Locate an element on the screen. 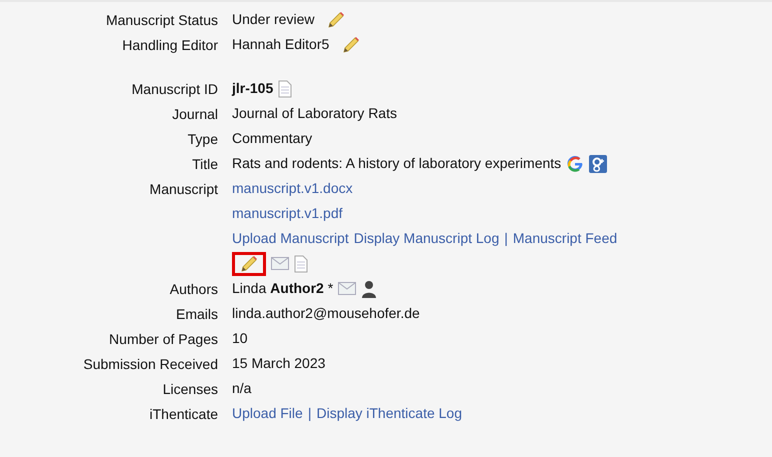 The width and height of the screenshot is (772, 457). field-value: linda.author2@mousehofer.de is located at coordinates (326, 313).